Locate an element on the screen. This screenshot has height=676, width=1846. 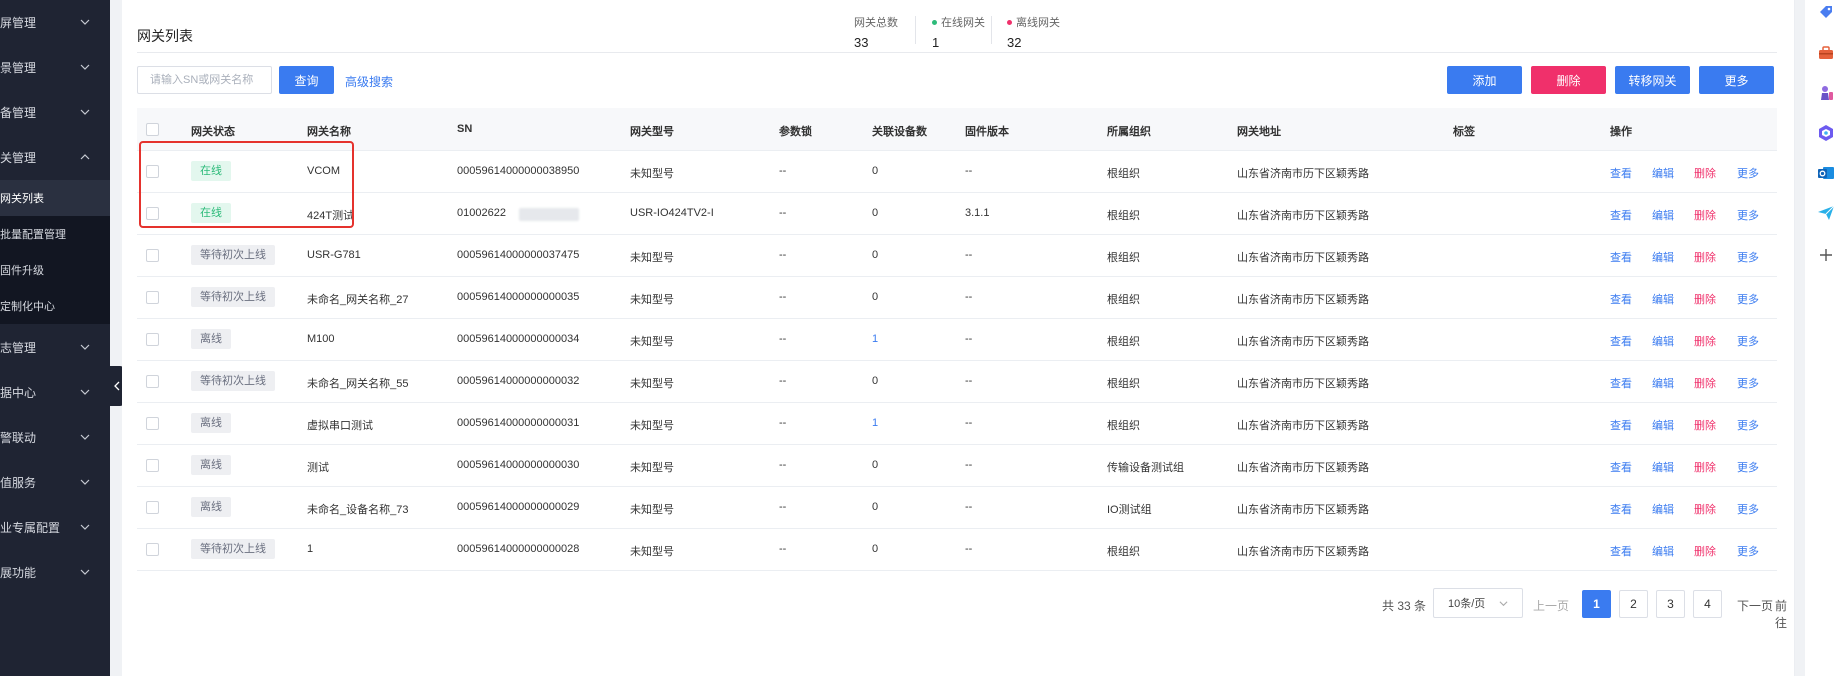
gateway-name: 虚拟串口测试 is located at coordinates (340, 426).